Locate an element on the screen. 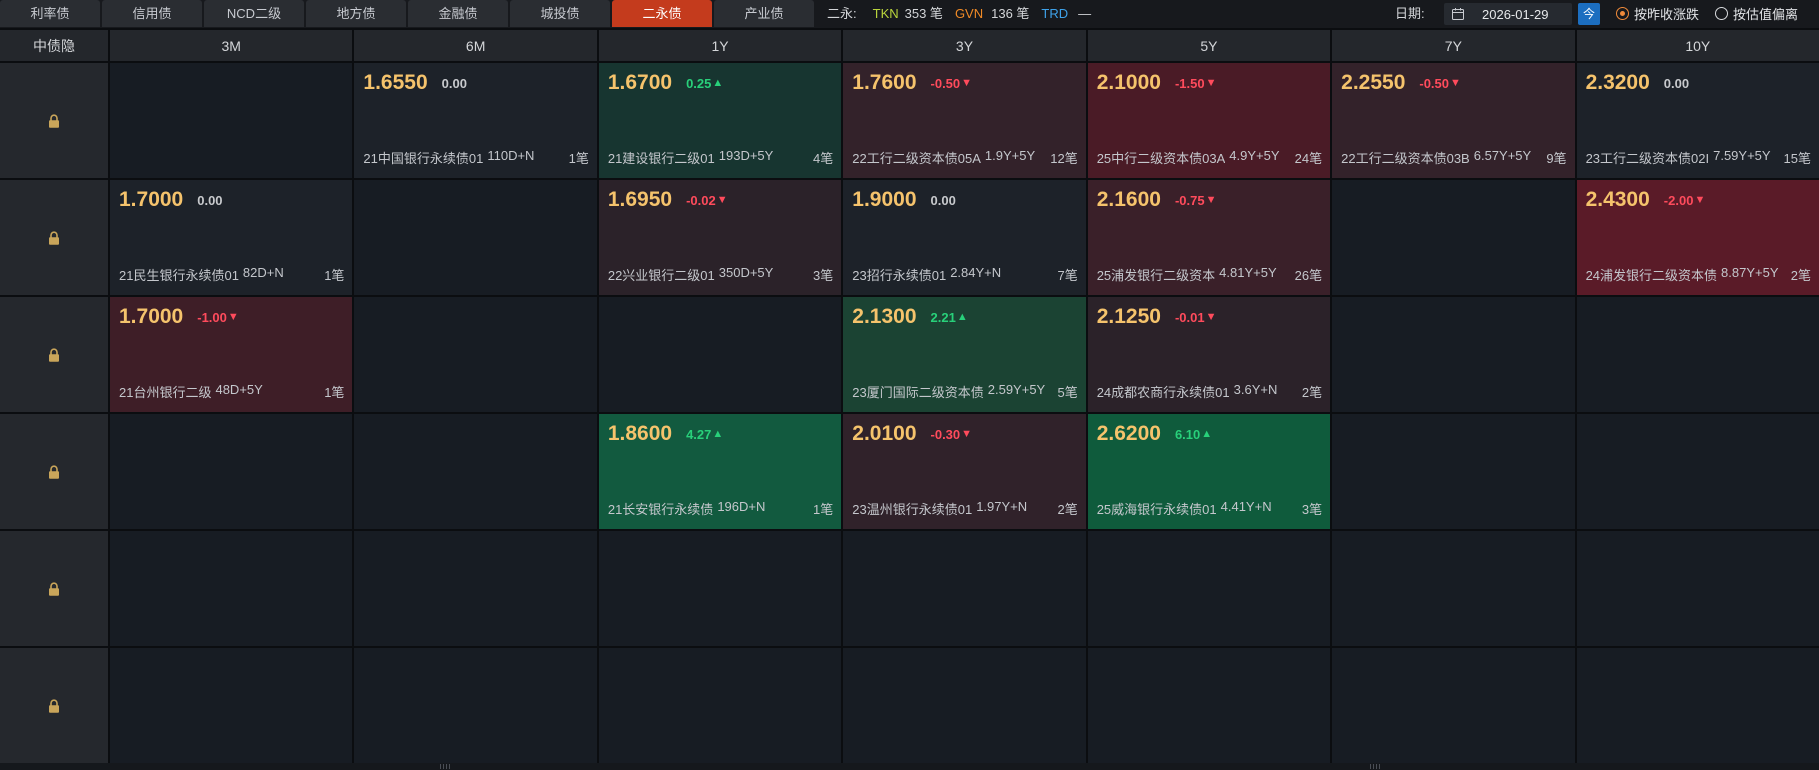 This screenshot has height=770, width=1819. bond-term: 6.57Y+5Y is located at coordinates (1502, 155).